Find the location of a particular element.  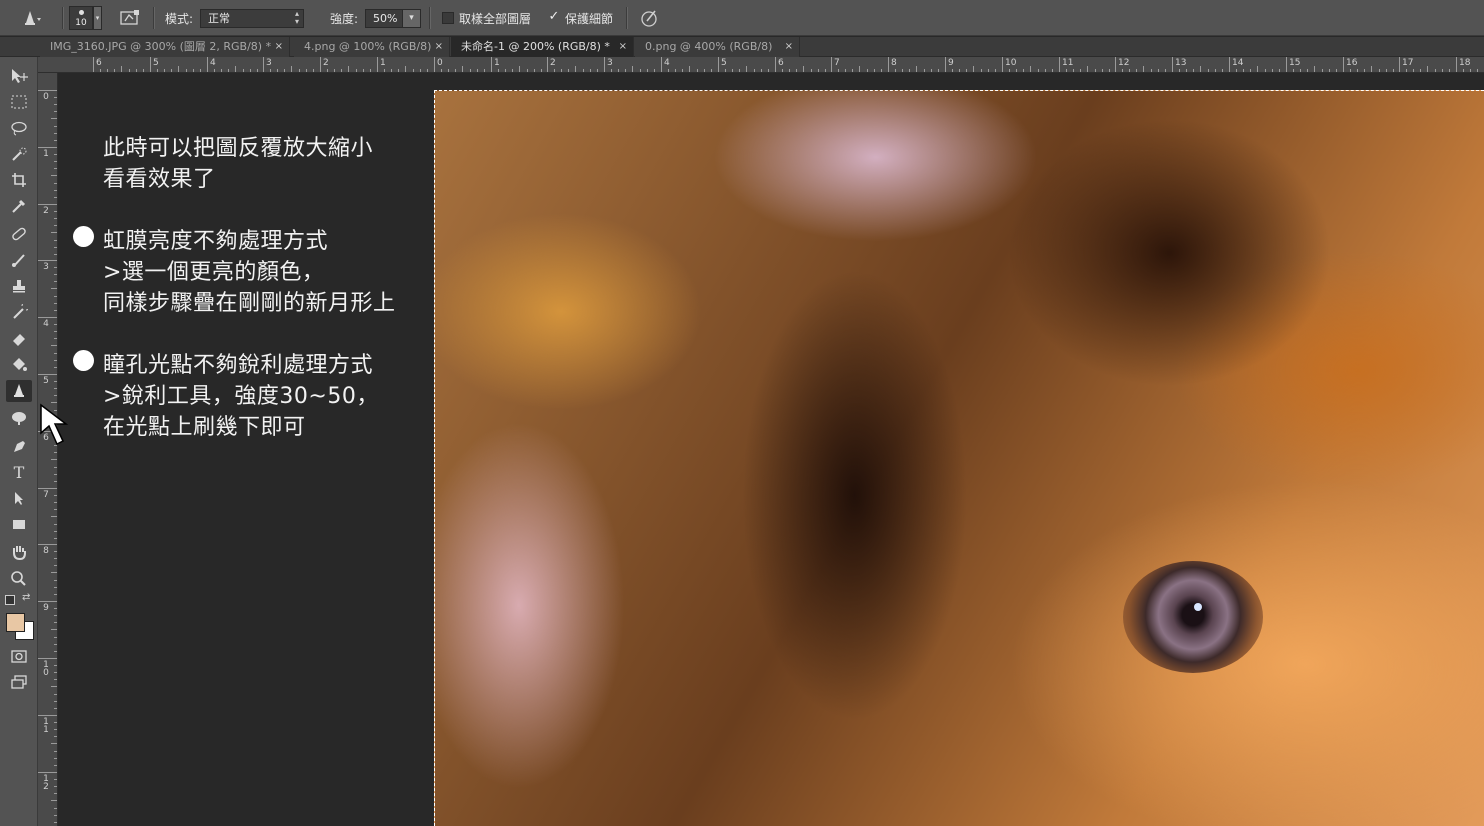

ruler-label: 7 is located at coordinates (837, 63).